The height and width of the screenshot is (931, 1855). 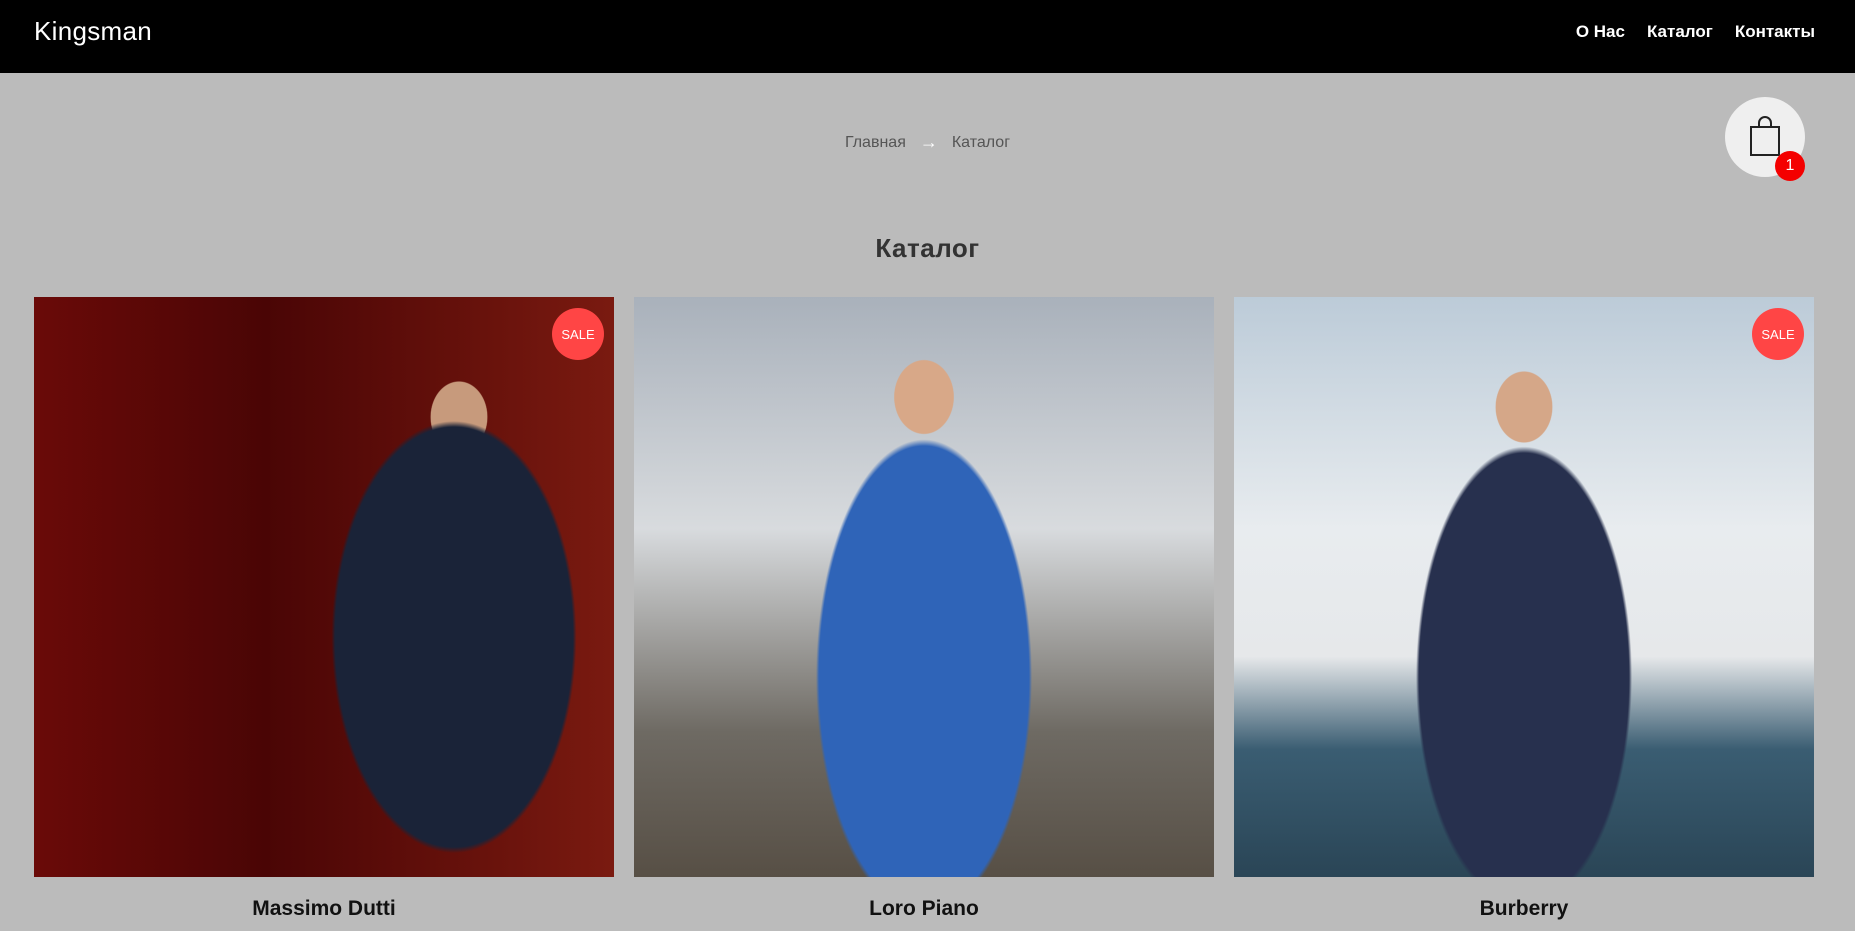 What do you see at coordinates (1524, 909) in the screenshot?
I see `product-name: Burberry` at bounding box center [1524, 909].